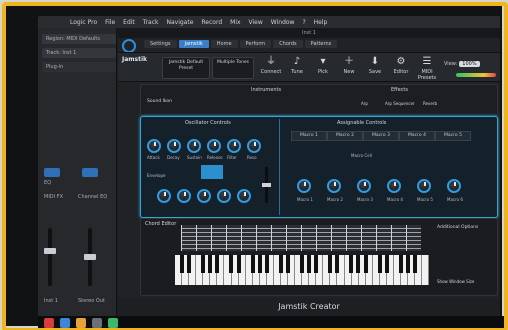 This screenshot has width=508, height=330. What do you see at coordinates (417, 136) in the screenshot?
I see `macro-tab: Macro 4` at bounding box center [417, 136].